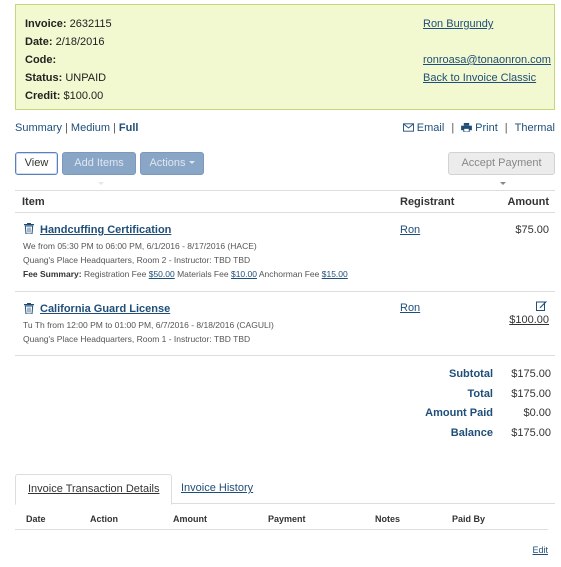  Describe the element at coordinates (90, 128) in the screenshot. I see `medium-view-link: Medium` at that location.